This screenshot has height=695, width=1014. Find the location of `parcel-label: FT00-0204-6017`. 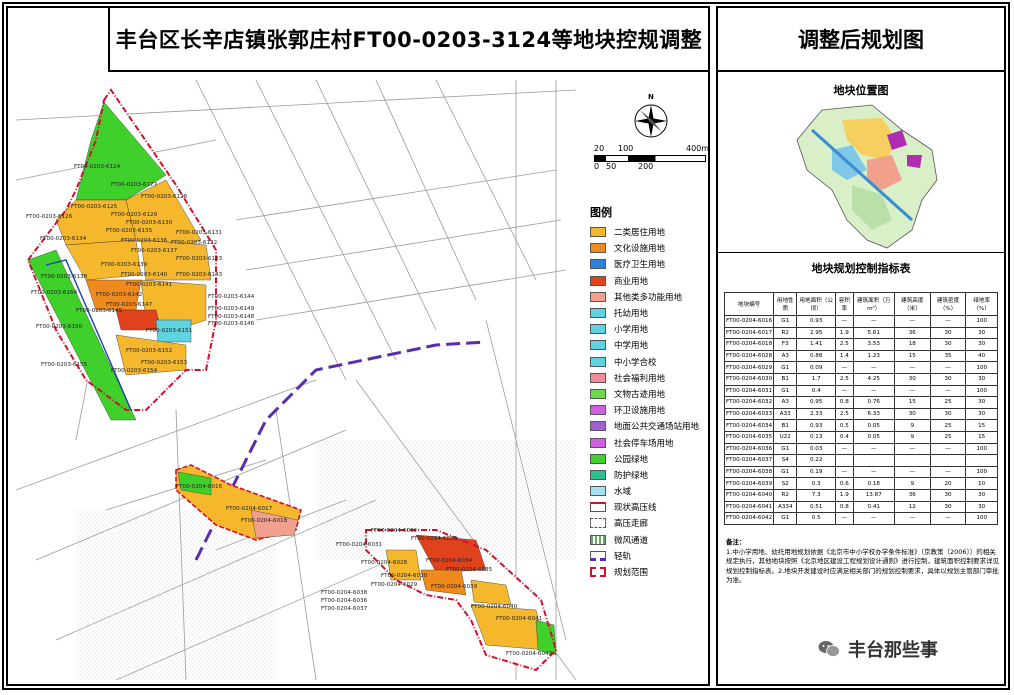

parcel-label: FT00-0204-6017 is located at coordinates (249, 509).